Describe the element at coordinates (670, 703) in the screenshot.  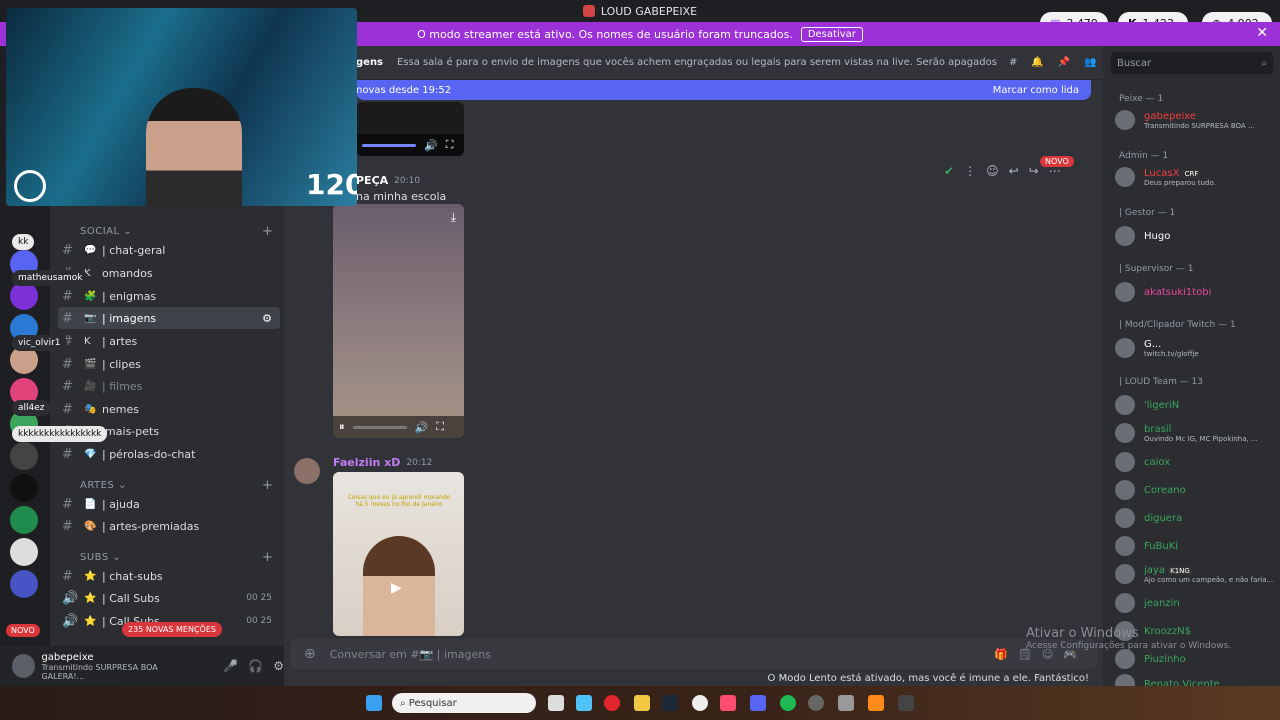
I see `steam-icon` at that location.